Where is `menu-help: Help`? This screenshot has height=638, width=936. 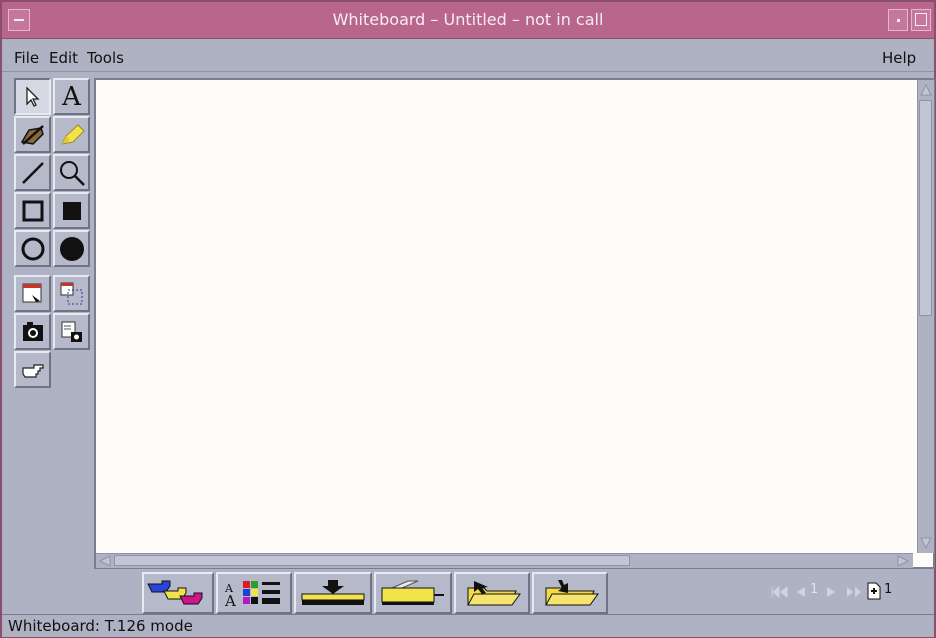
menu-help: Help is located at coordinates (899, 58).